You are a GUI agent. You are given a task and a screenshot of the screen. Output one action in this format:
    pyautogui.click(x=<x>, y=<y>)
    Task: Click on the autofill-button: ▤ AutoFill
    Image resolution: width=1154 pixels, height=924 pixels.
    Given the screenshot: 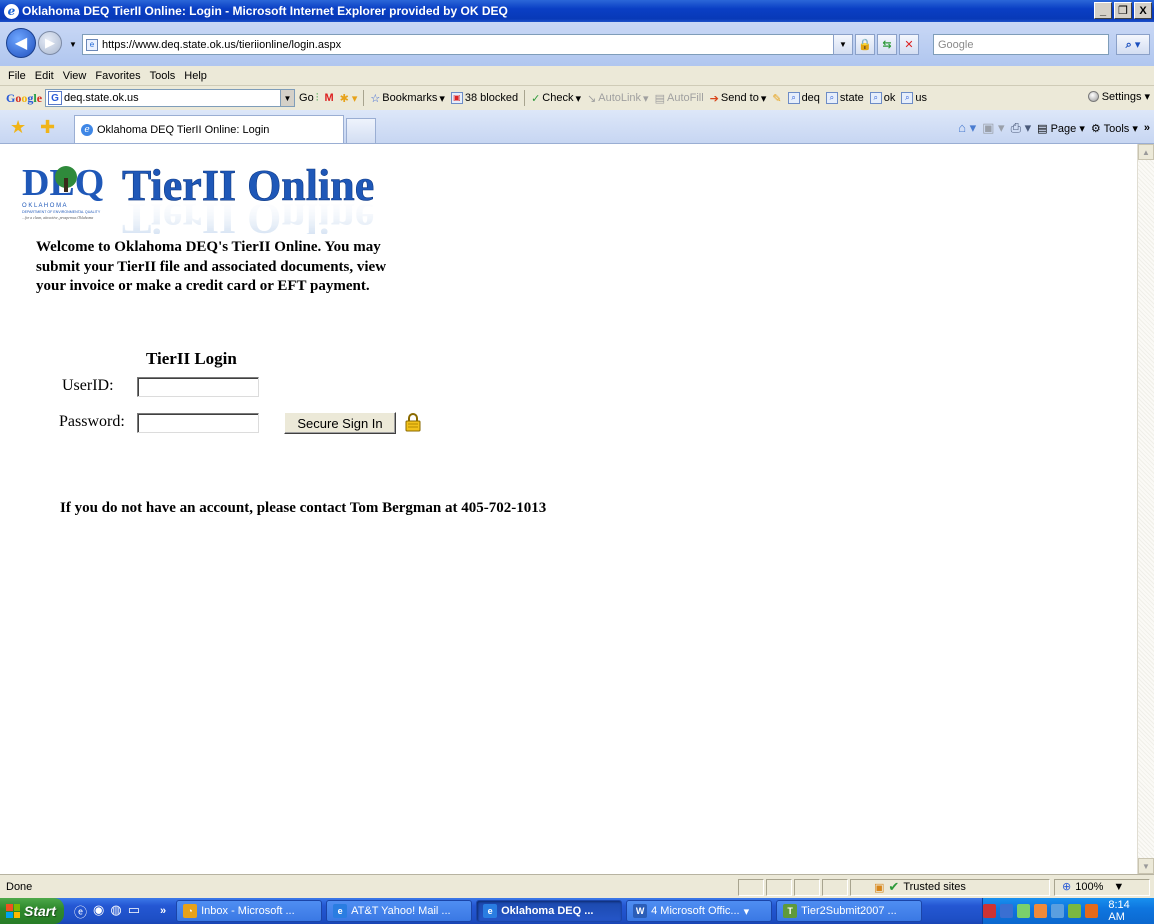 What is the action you would take?
    pyautogui.click(x=679, y=98)
    